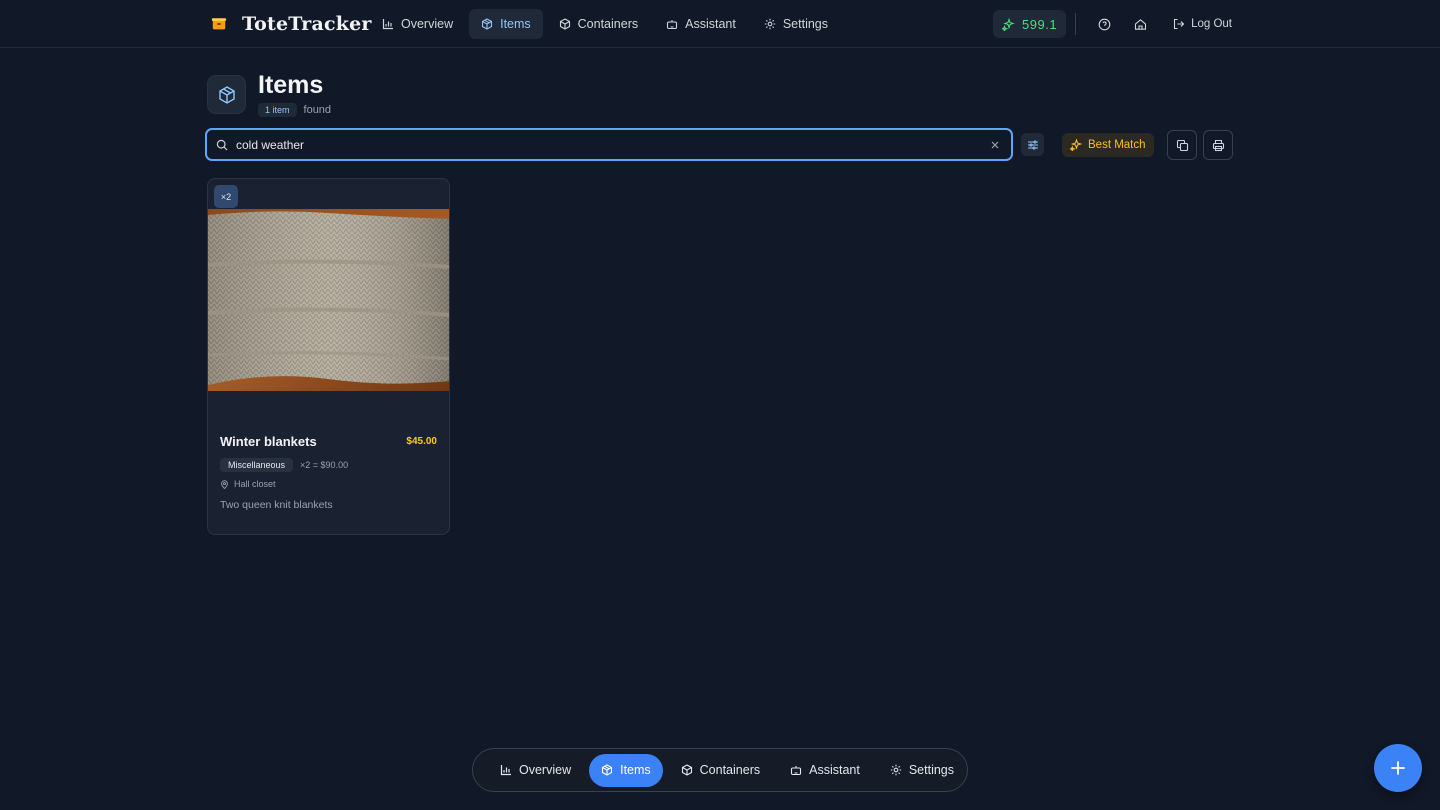 Image resolution: width=1440 pixels, height=810 pixels. Describe the element at coordinates (834, 770) in the screenshot. I see `bottom-nav-assistant-label: Assistant` at that location.